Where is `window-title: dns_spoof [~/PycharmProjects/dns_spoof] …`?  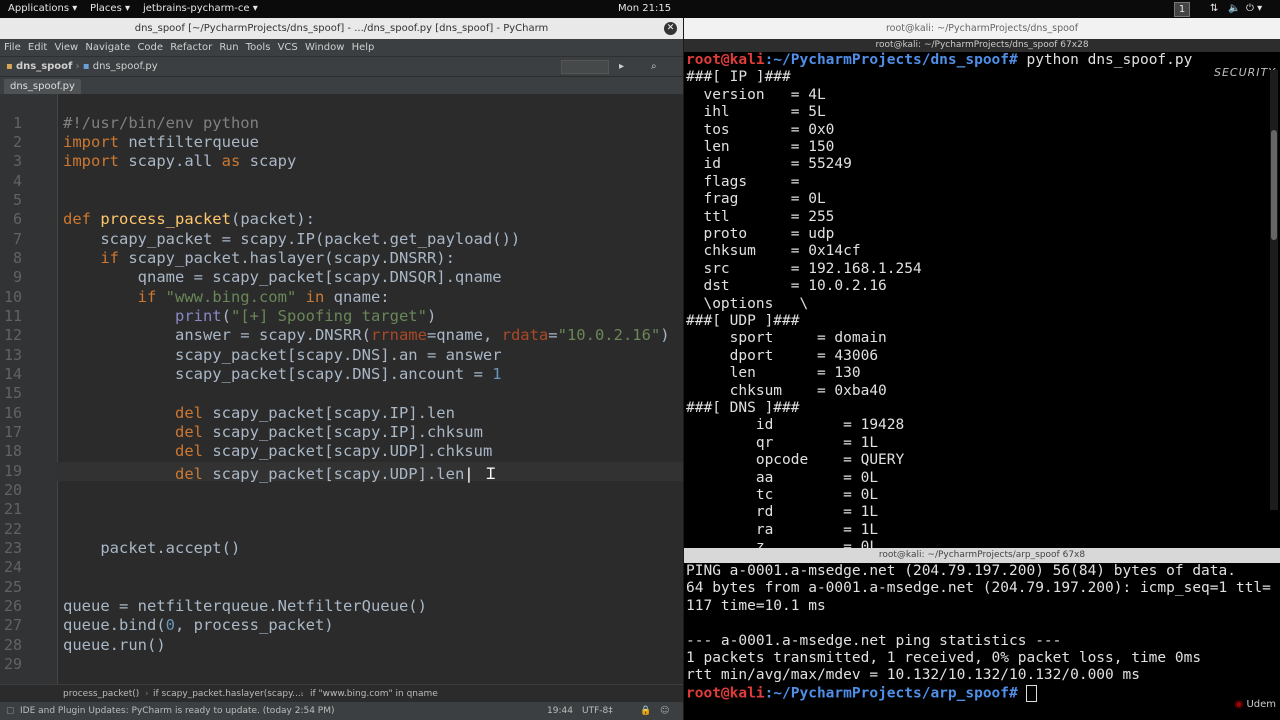 window-title: dns_spoof [~/PycharmProjects/dns_spoof] … is located at coordinates (341, 28).